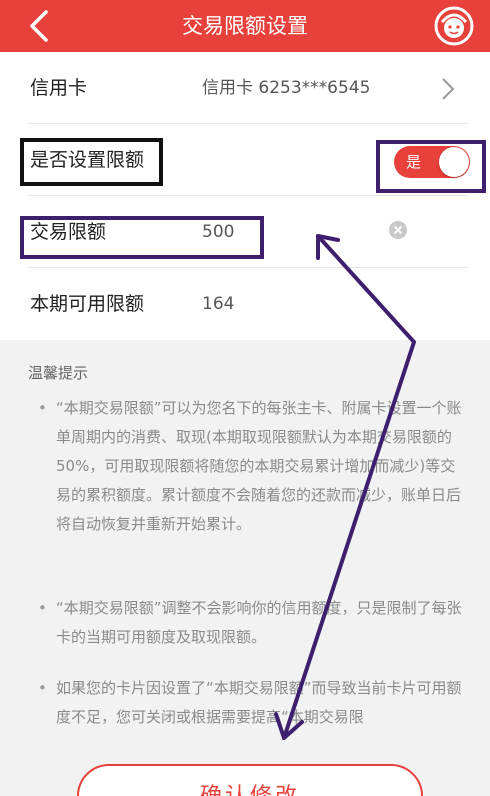  I want to click on limit-row: 交易限额 500, so click(245, 232).